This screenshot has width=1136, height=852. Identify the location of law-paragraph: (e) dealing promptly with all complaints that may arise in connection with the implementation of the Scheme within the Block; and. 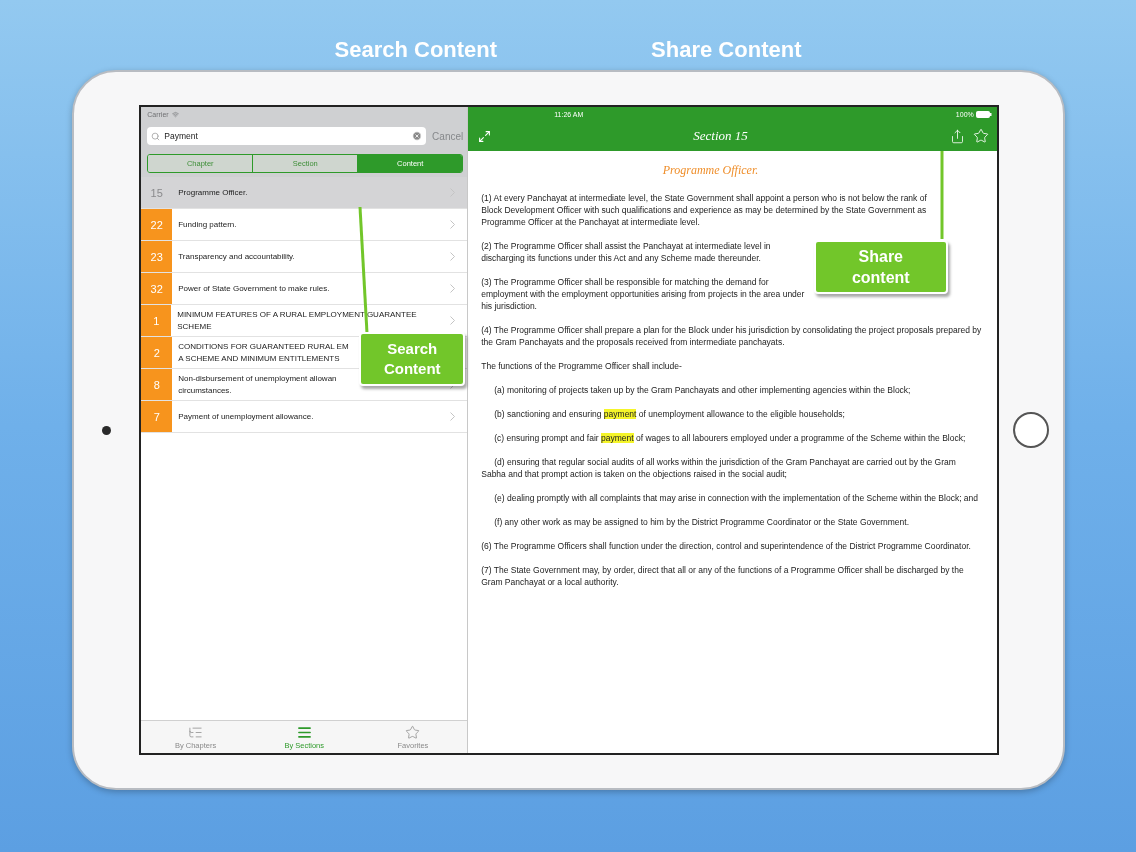
(736, 498).